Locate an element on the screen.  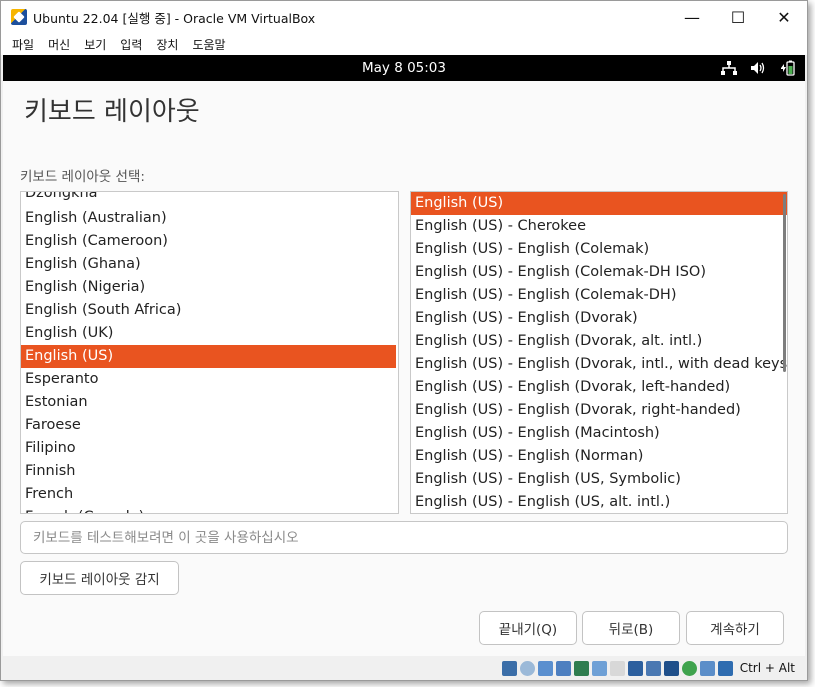
volume-icon is located at coordinates (757, 68).